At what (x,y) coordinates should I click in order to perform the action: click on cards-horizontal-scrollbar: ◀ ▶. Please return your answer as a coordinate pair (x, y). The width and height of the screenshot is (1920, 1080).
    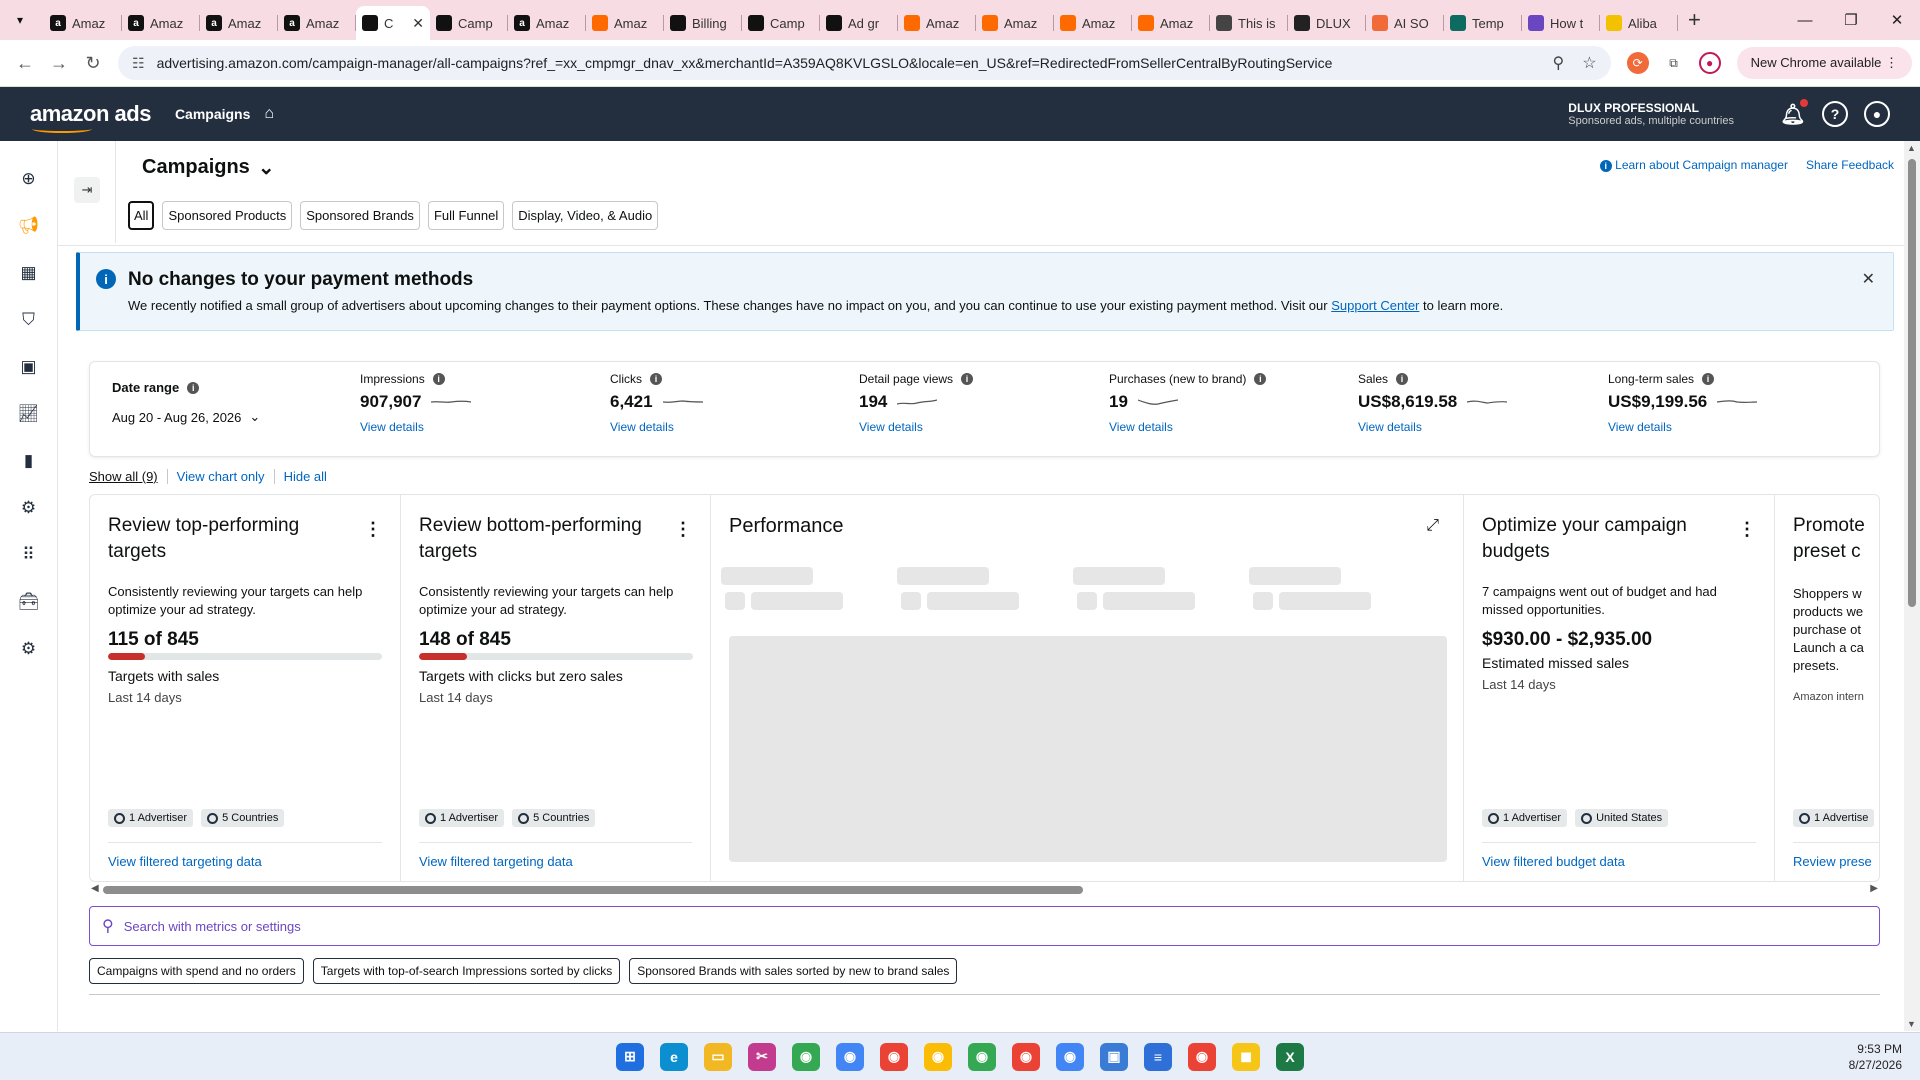
    Looking at the image, I should click on (984, 890).